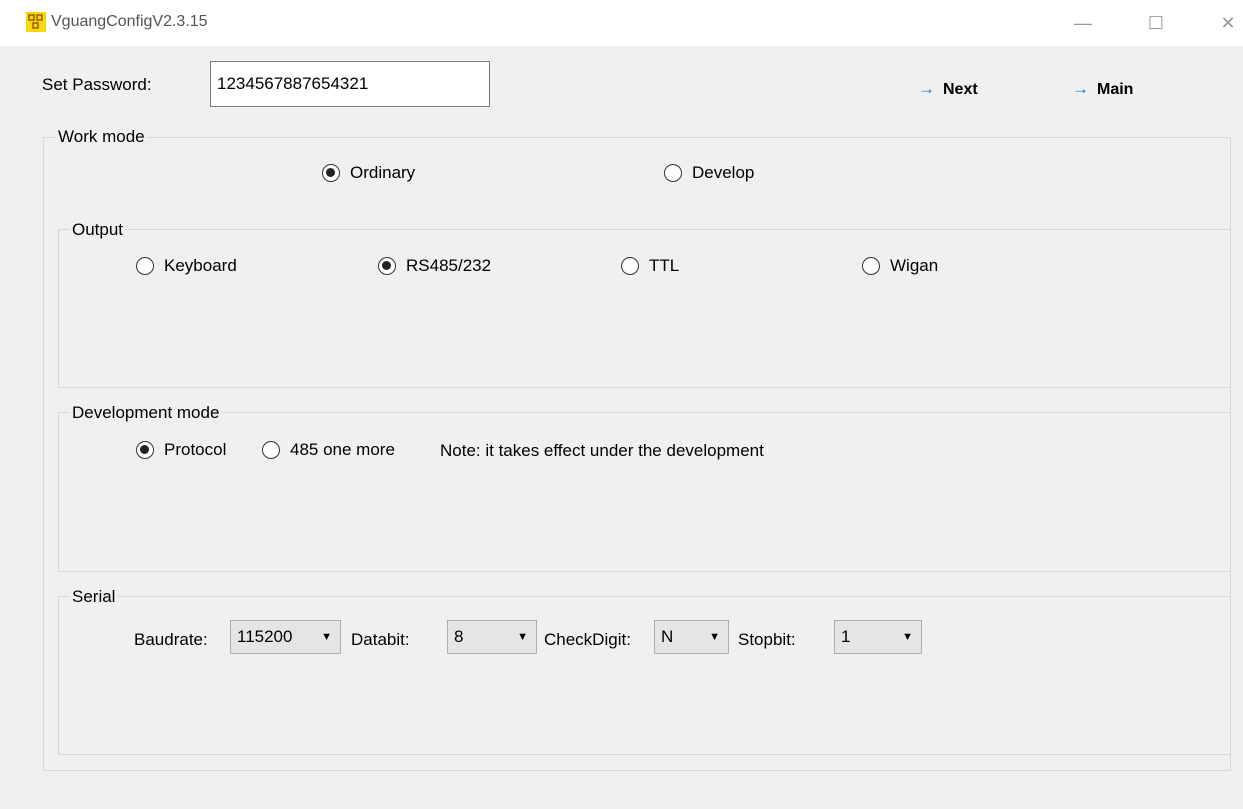  I want to click on checkdigit-label: CheckDigit:, so click(587, 639).